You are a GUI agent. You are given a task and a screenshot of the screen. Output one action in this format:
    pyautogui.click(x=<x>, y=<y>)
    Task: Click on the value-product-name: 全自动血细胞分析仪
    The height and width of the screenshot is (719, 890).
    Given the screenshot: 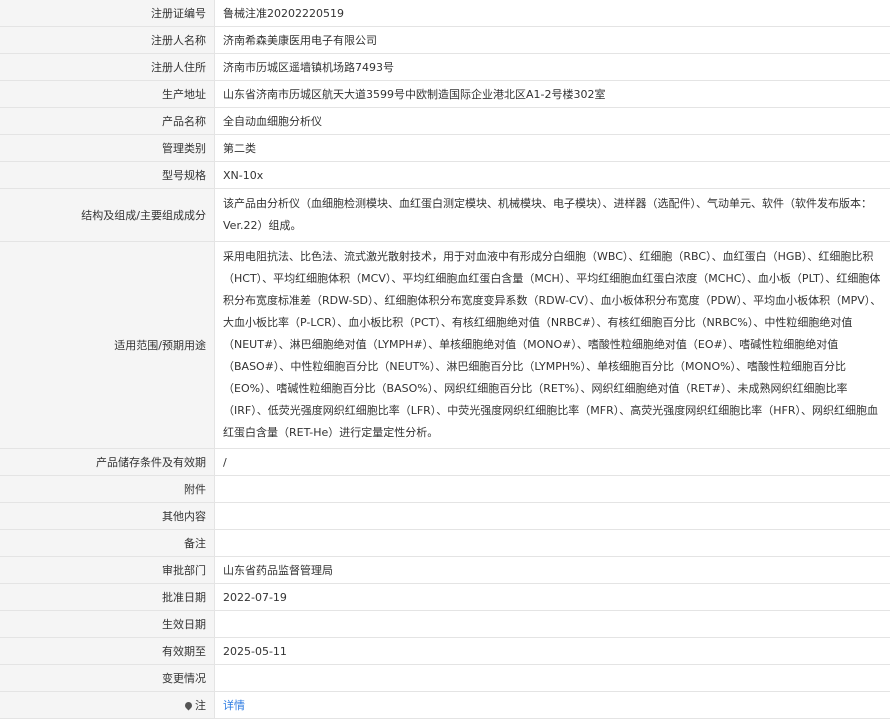 What is the action you would take?
    pyautogui.click(x=552, y=121)
    